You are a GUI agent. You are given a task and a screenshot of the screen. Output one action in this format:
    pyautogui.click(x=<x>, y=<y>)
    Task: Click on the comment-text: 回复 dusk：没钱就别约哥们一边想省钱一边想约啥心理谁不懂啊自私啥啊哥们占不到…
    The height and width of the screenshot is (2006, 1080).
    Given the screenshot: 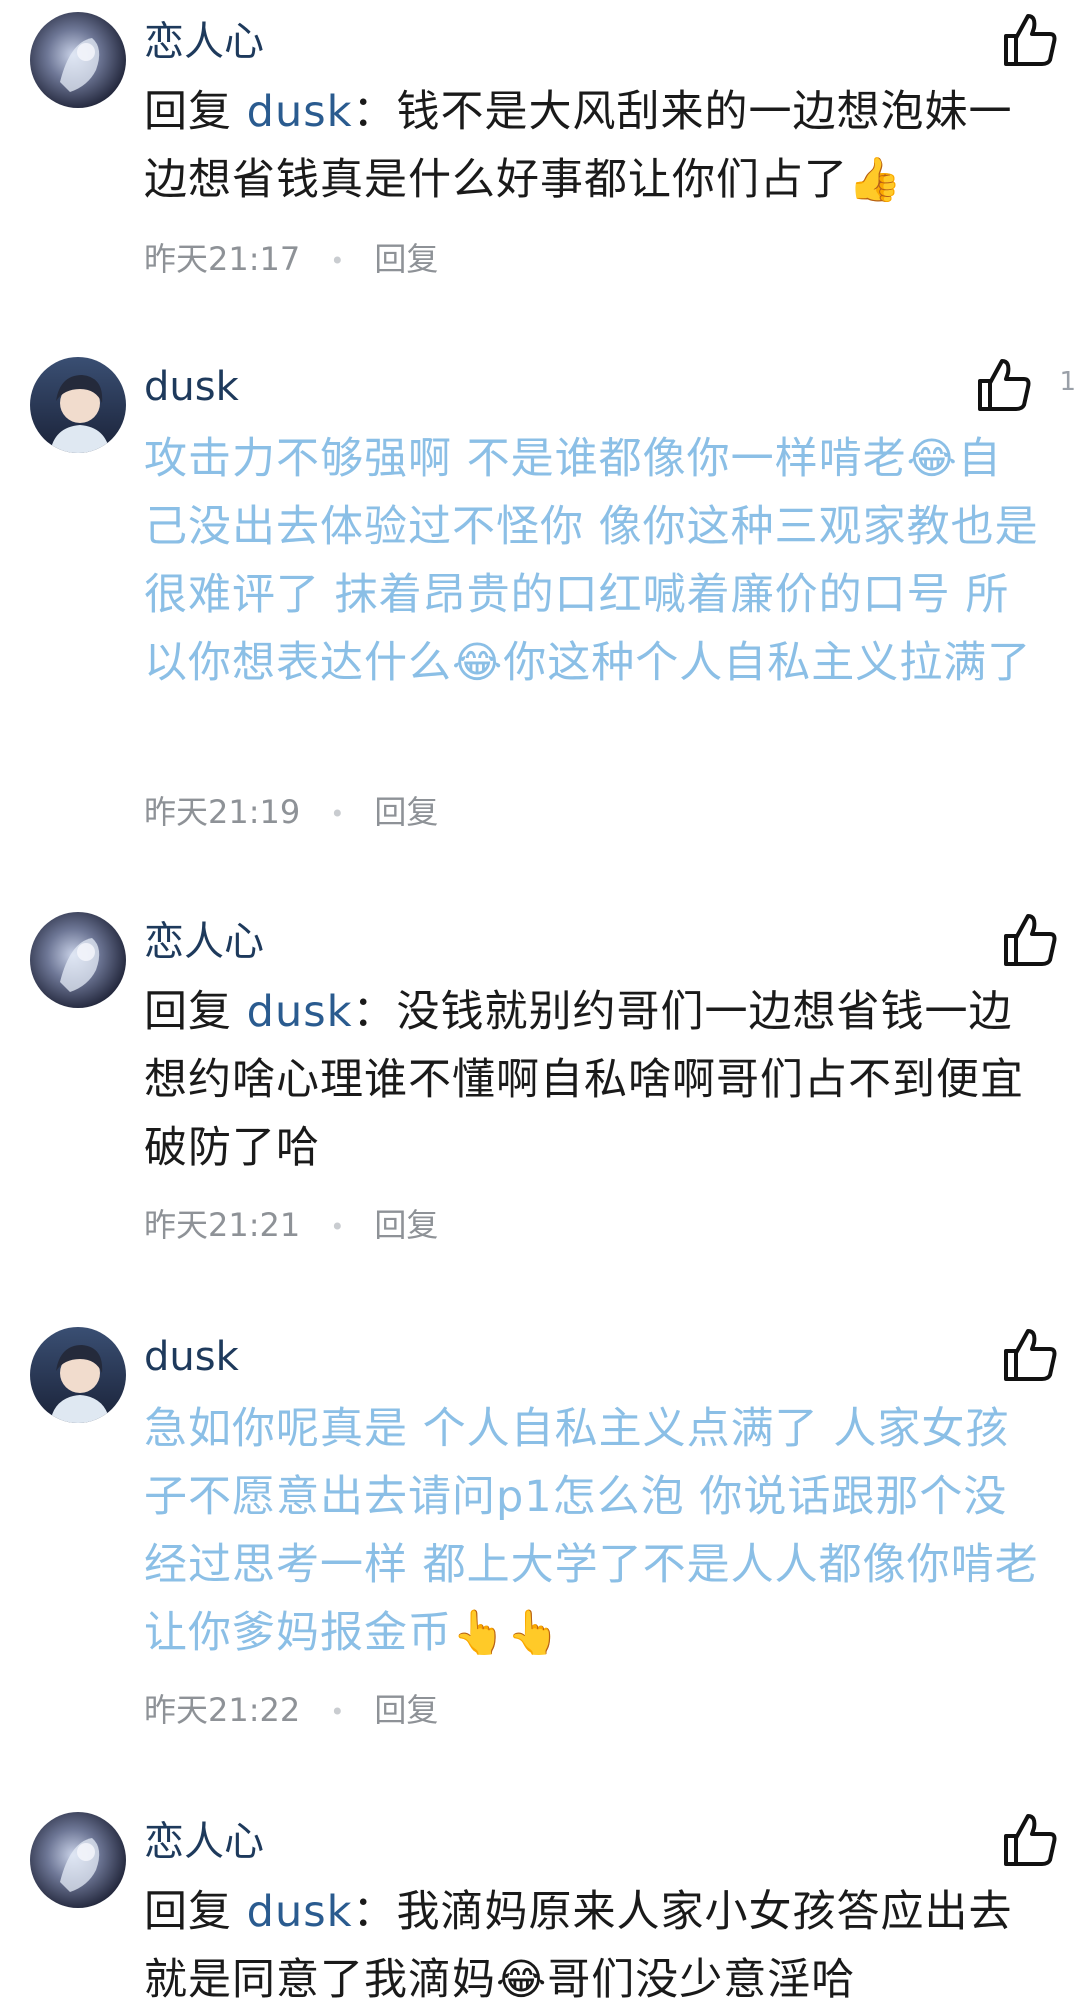 What is the action you would take?
    pyautogui.click(x=594, y=1080)
    